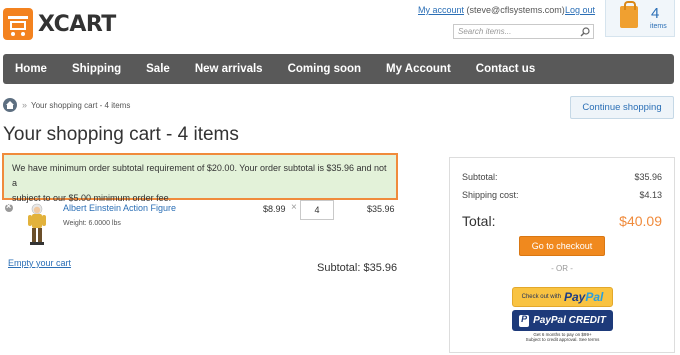 Image resolution: width=680 pixels, height=355 pixels. I want to click on account-email: (steve@cflsystems.com), so click(515, 10).